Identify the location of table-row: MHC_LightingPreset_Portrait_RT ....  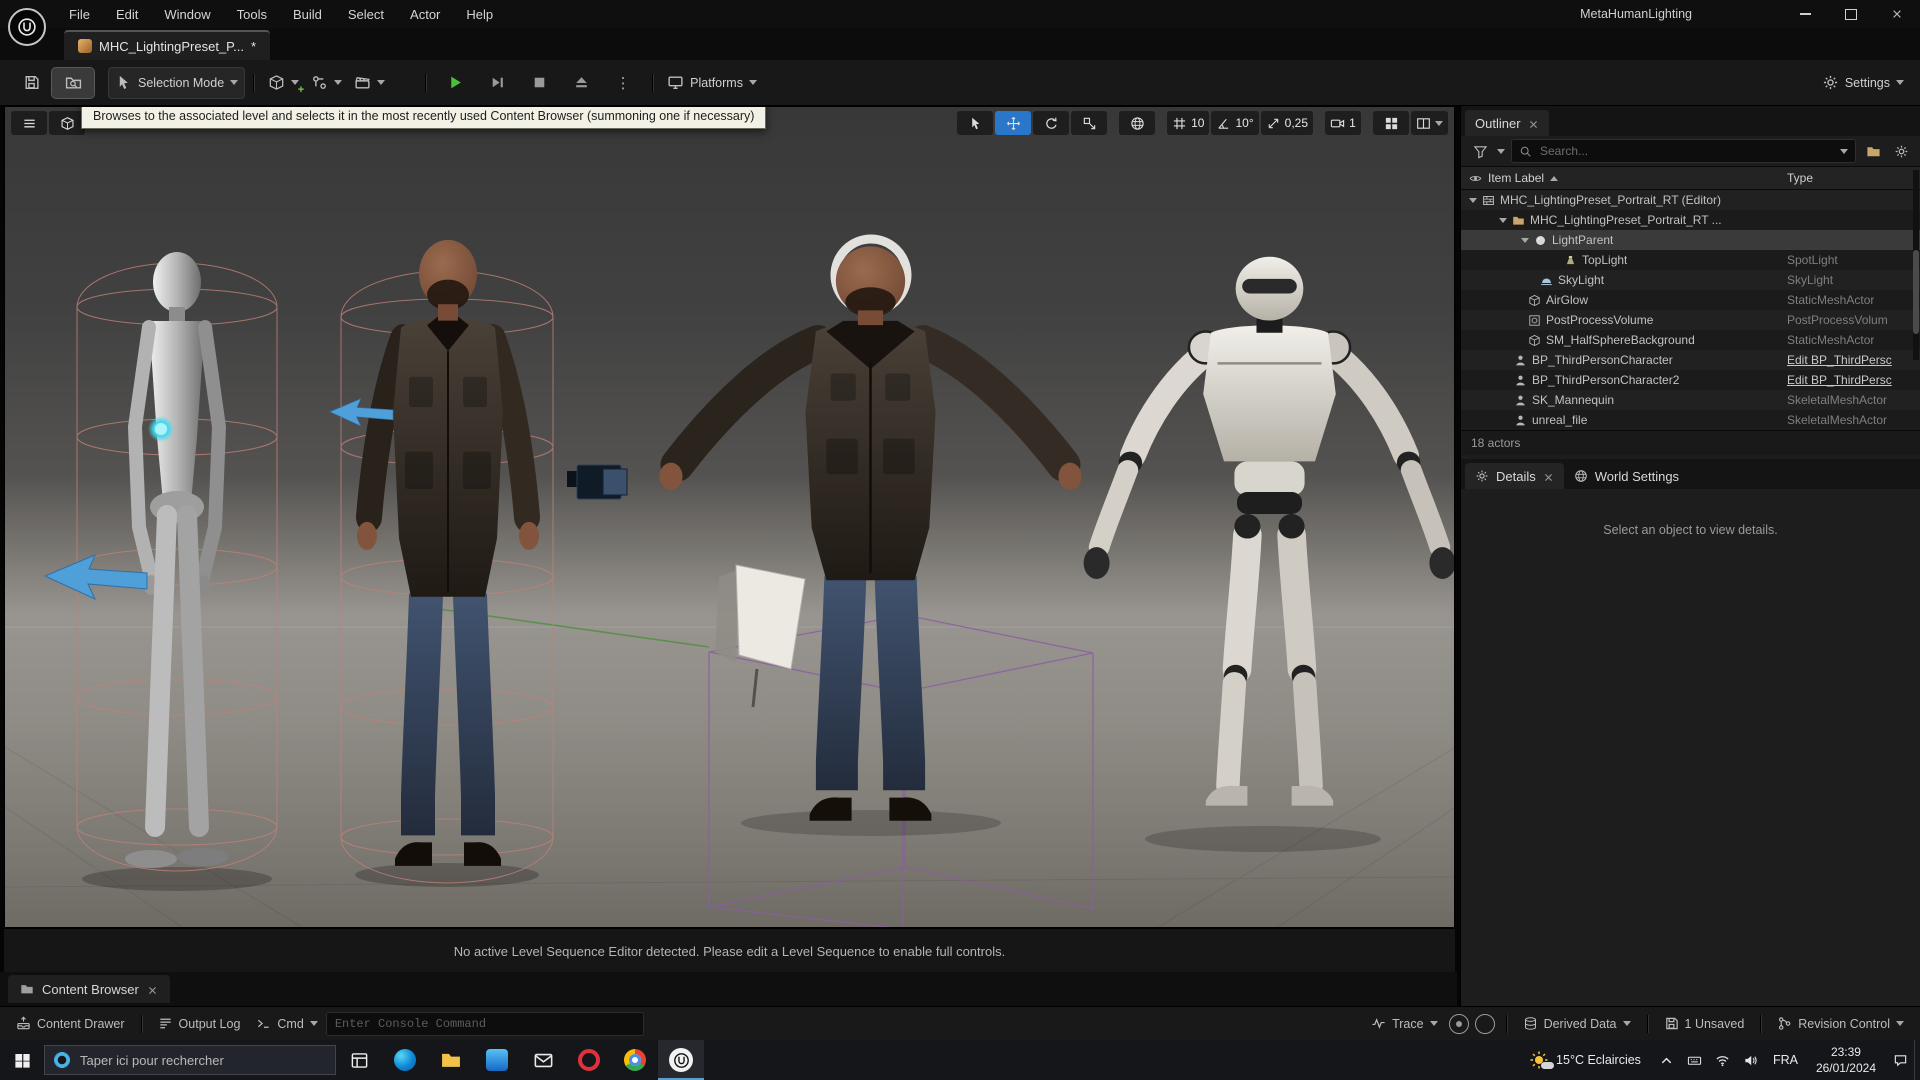
(1690, 220).